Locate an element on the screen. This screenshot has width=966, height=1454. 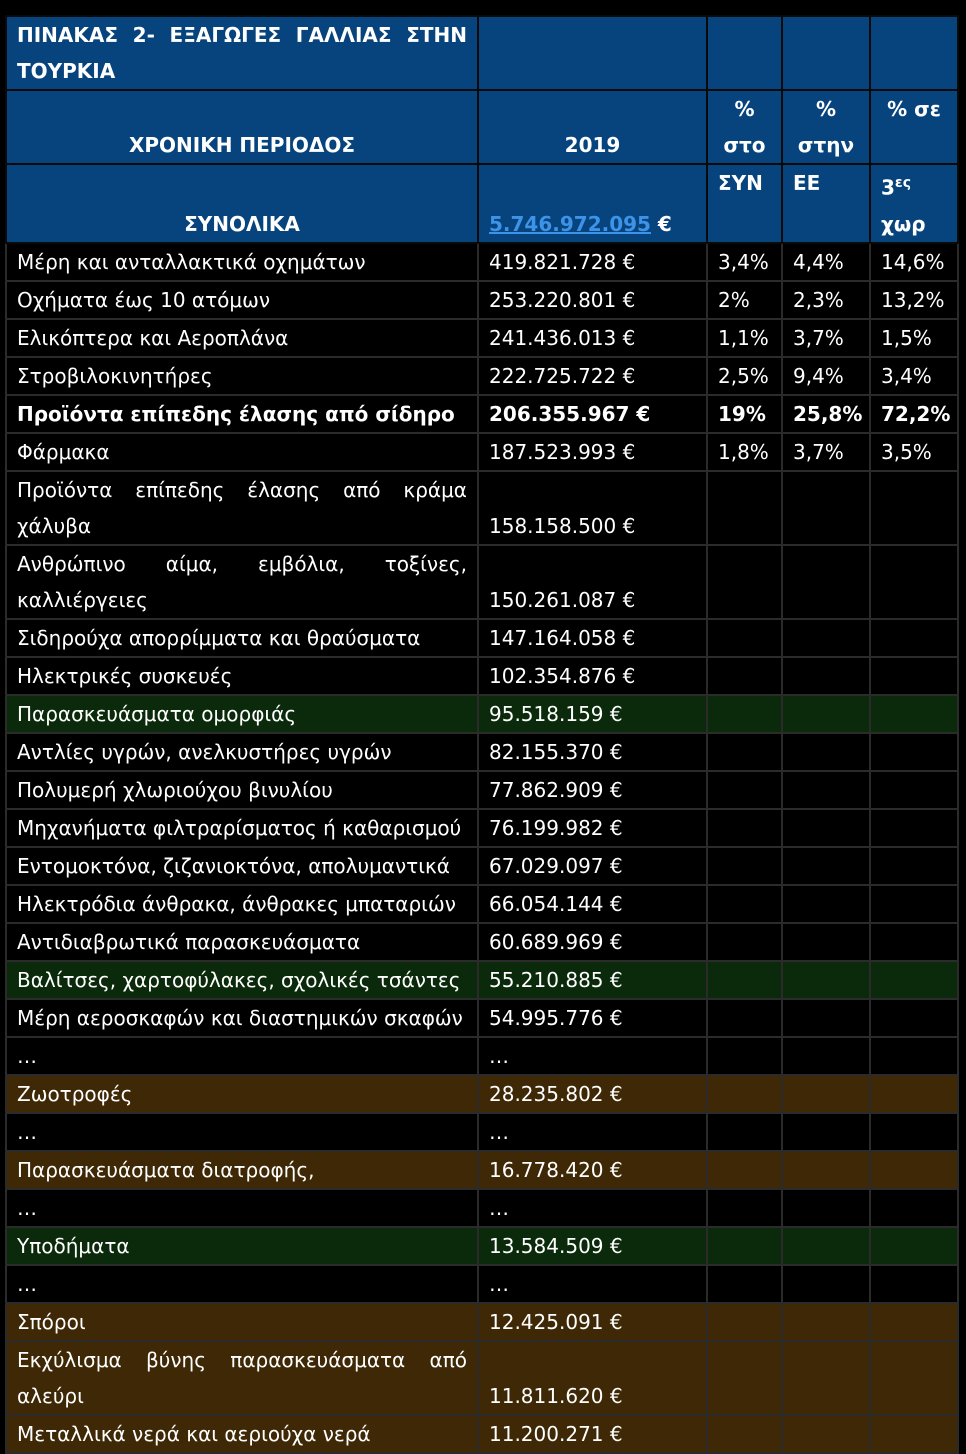
row-value: 13.584.509 € is located at coordinates (592, 1245).